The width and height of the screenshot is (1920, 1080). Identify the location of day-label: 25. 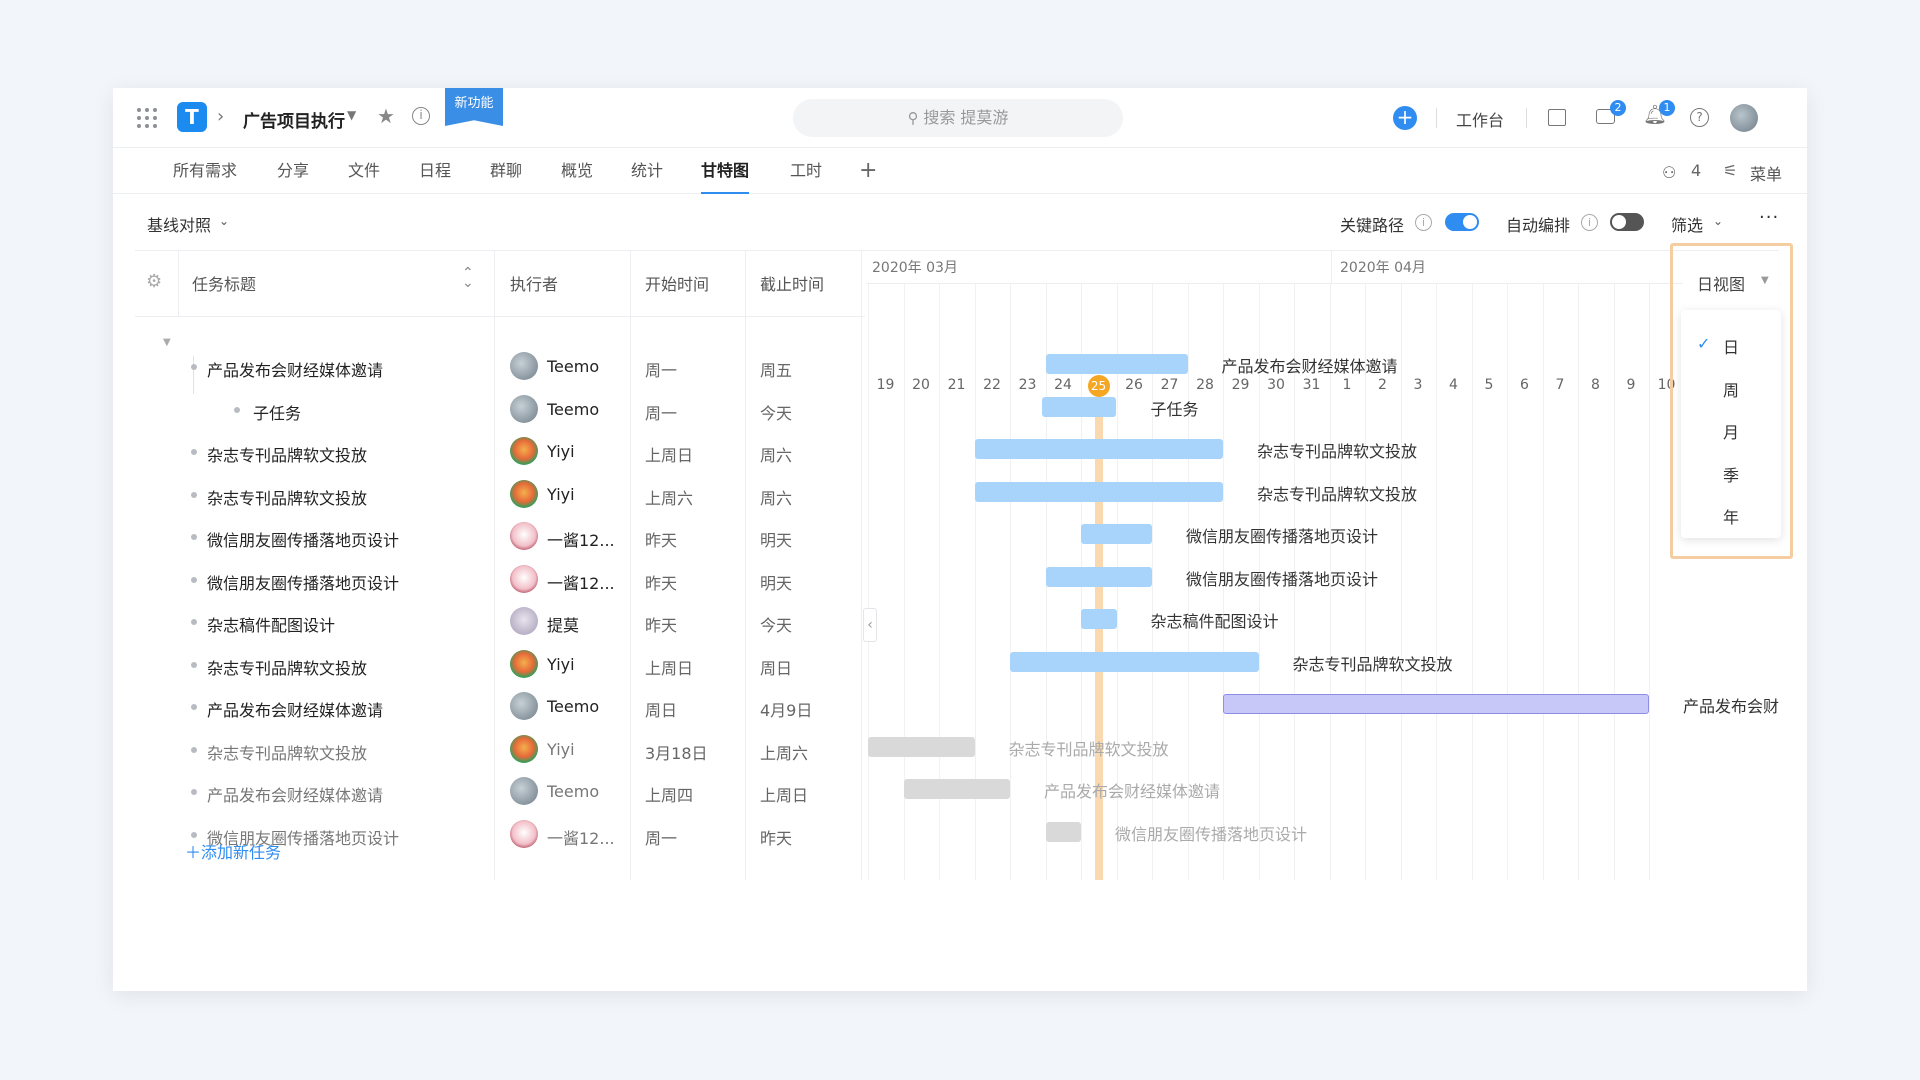
(1098, 386).